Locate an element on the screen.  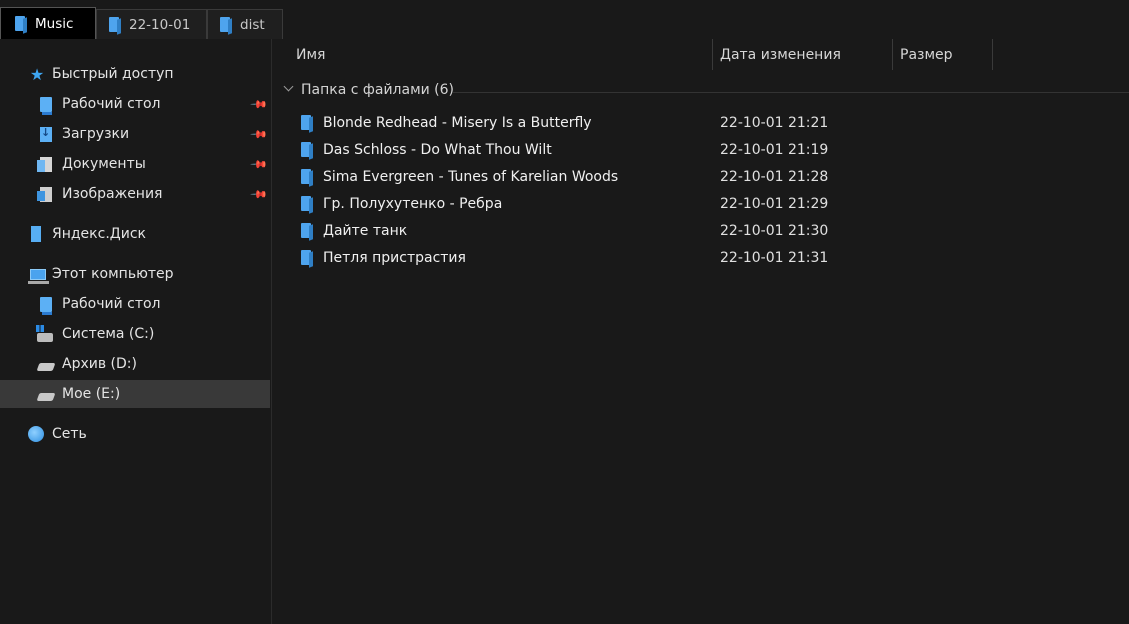
sidebar-item-yandex-disk: Яндекс.Диск is located at coordinates (135, 234).